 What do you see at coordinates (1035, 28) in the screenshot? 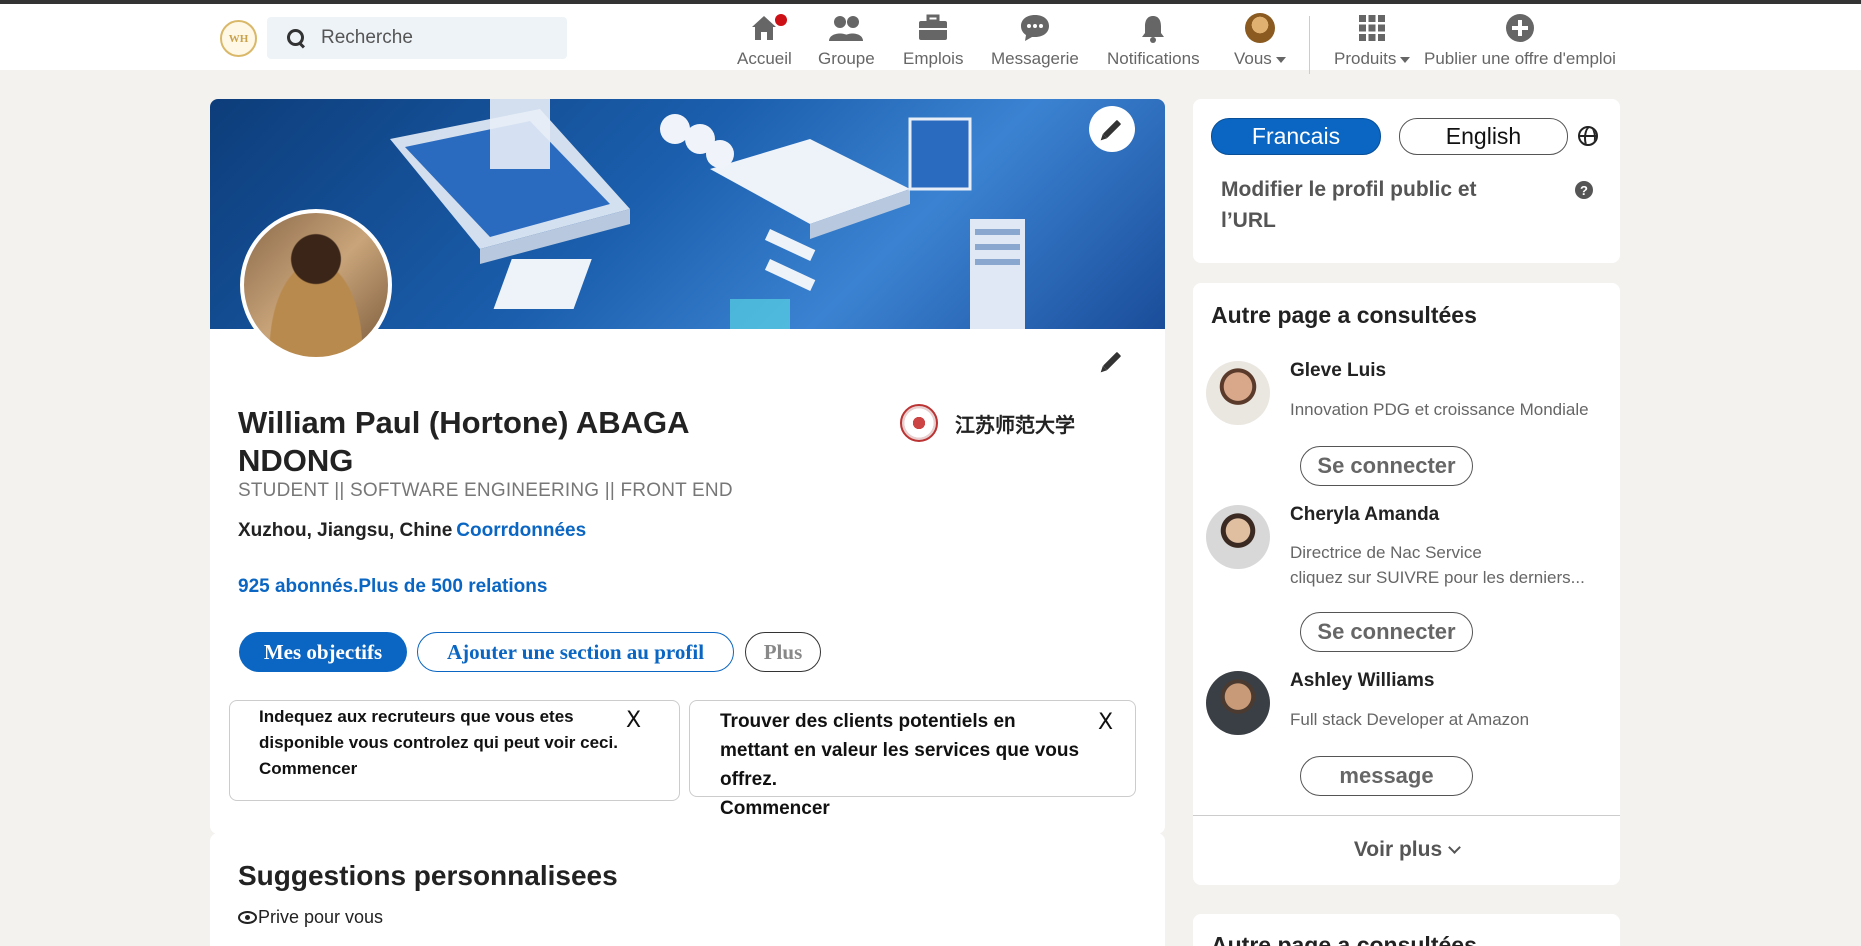
I see `chat-icon` at bounding box center [1035, 28].